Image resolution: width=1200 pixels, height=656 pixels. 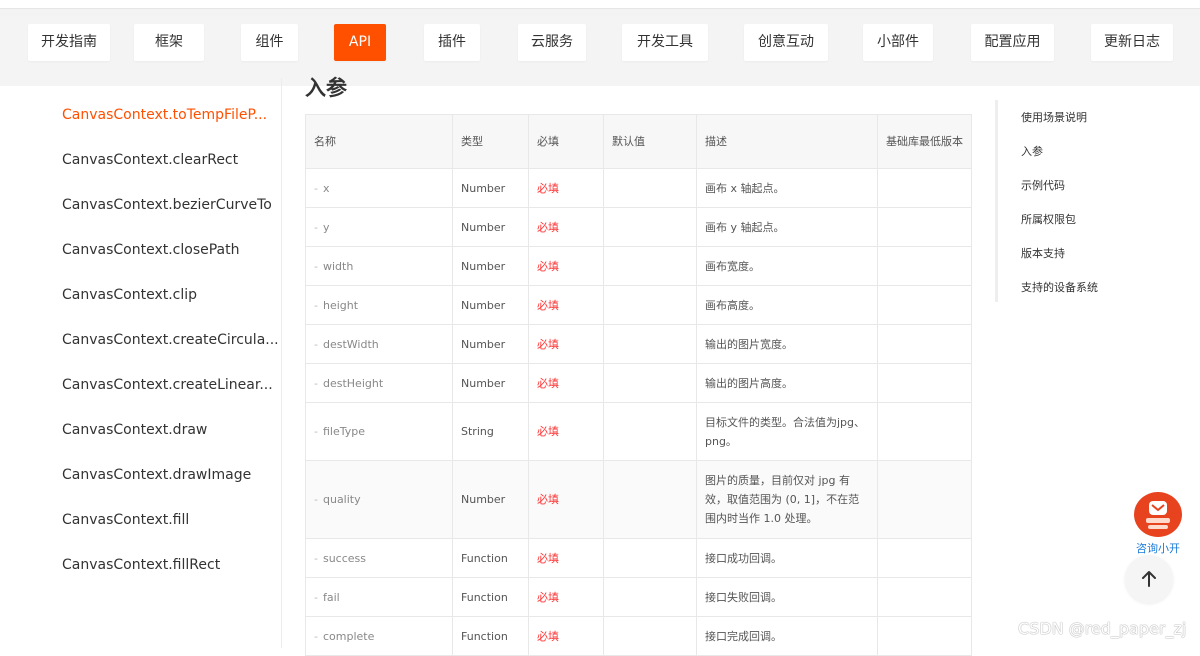 What do you see at coordinates (650, 141) in the screenshot?
I see `header-default: 默认值` at bounding box center [650, 141].